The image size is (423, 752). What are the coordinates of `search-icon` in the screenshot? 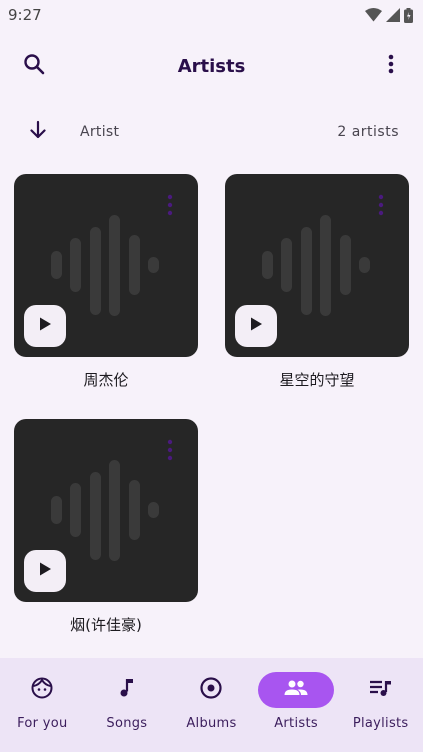 It's located at (34, 66).